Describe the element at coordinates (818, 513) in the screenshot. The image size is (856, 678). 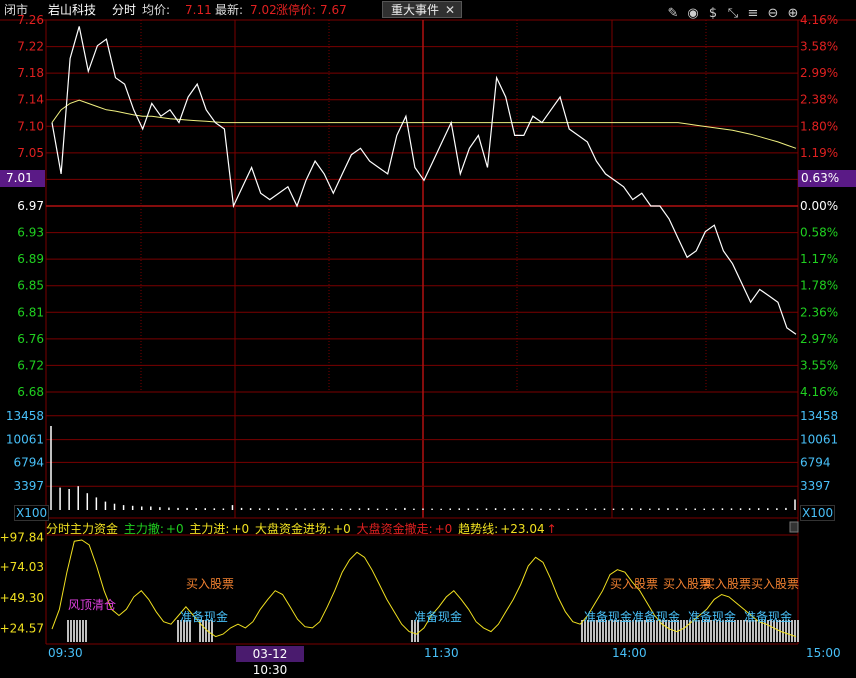
I see `volume-unit-right: X100` at that location.